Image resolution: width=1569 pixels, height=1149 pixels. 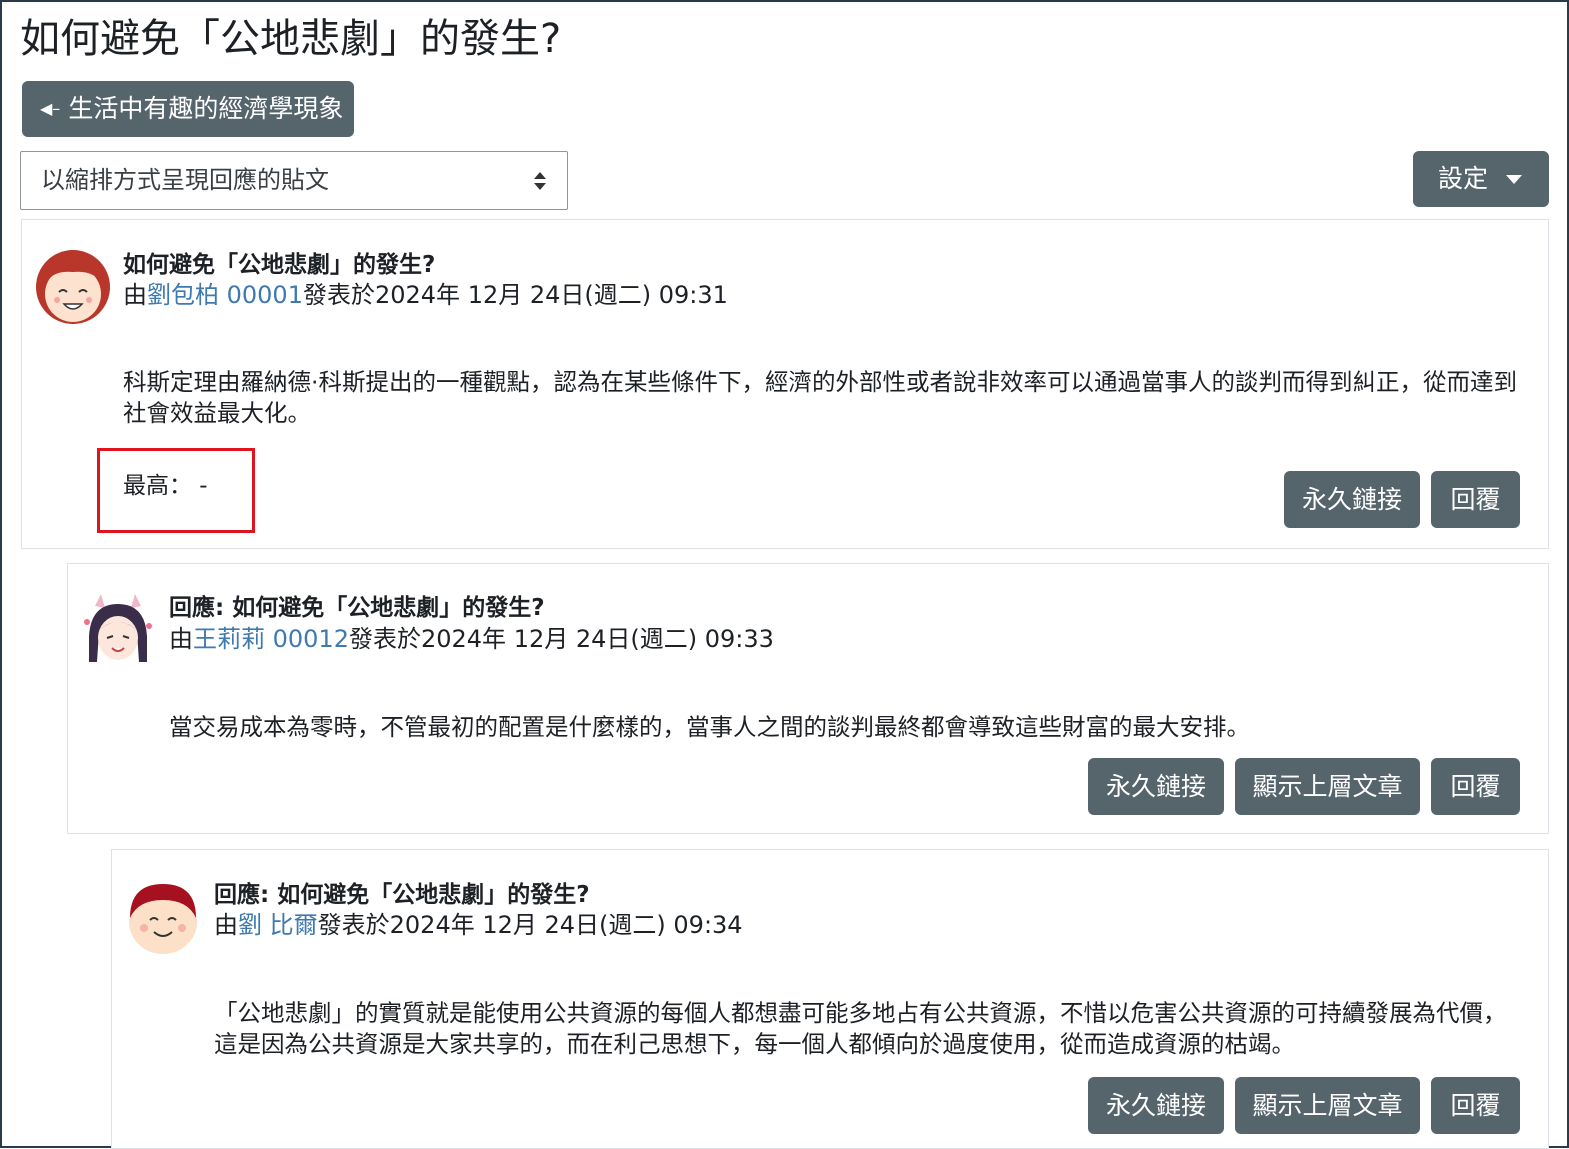 What do you see at coordinates (515, 295) in the screenshot?
I see `posted-date: 發表於2024年 12月 24日(週二) 09:31` at bounding box center [515, 295].